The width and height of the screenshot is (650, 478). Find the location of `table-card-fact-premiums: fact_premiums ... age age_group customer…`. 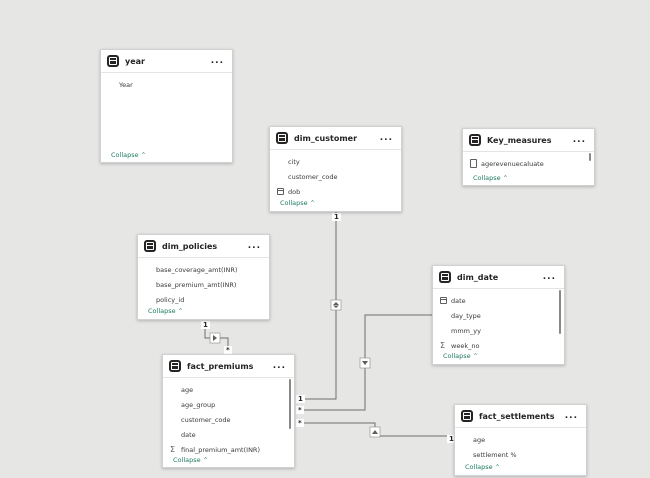

table-card-fact-premiums: fact_premiums ... age age_group customer… is located at coordinates (228, 411).